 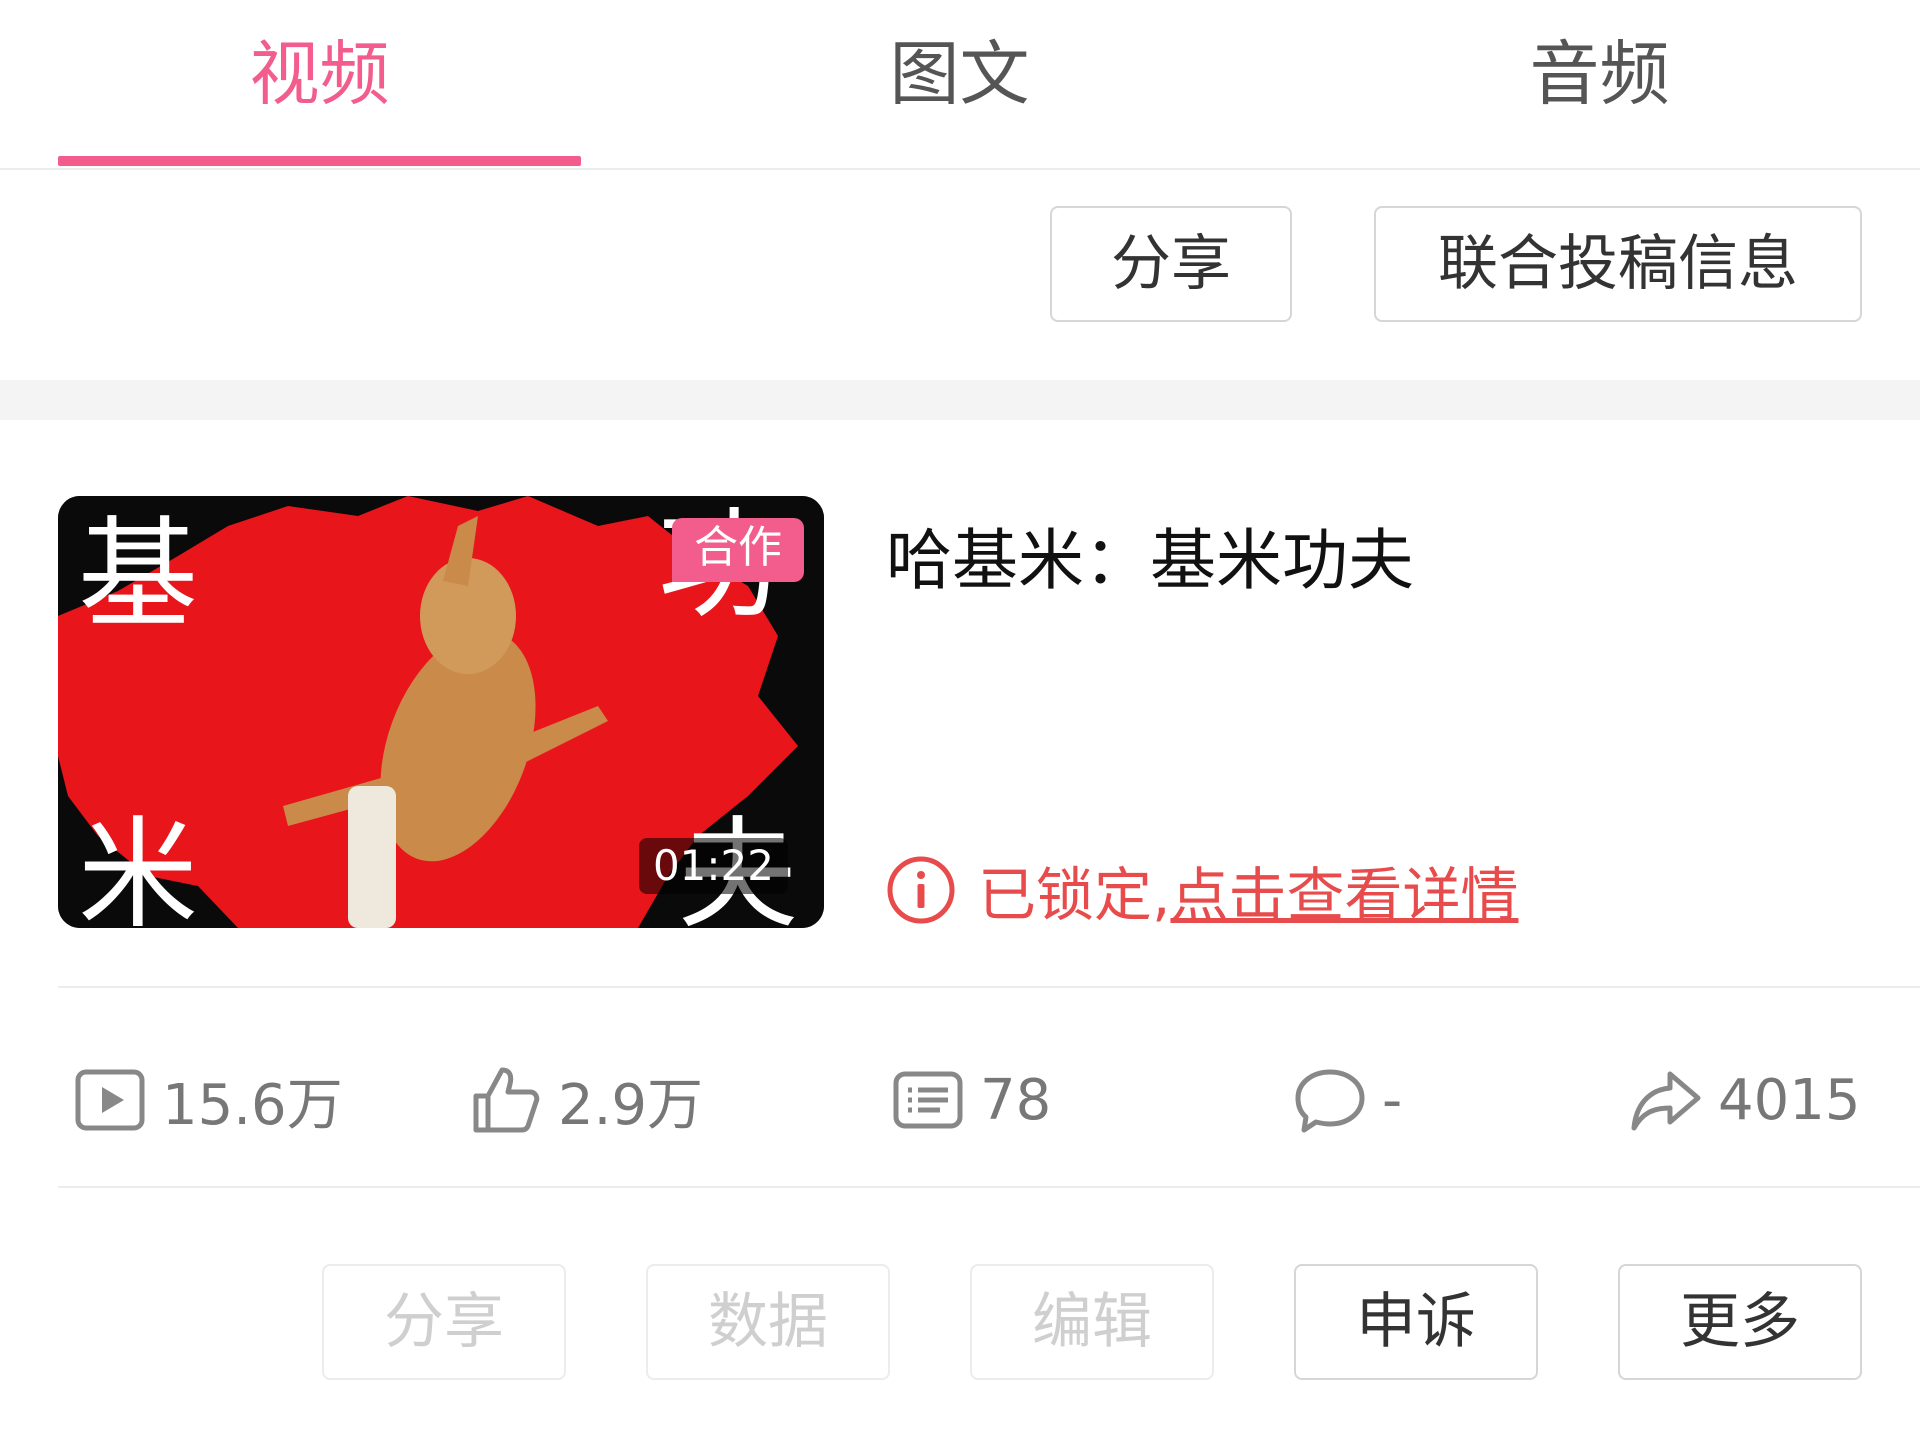 I want to click on content-type-tabs: 视频 图文 音频, so click(x=960, y=85).